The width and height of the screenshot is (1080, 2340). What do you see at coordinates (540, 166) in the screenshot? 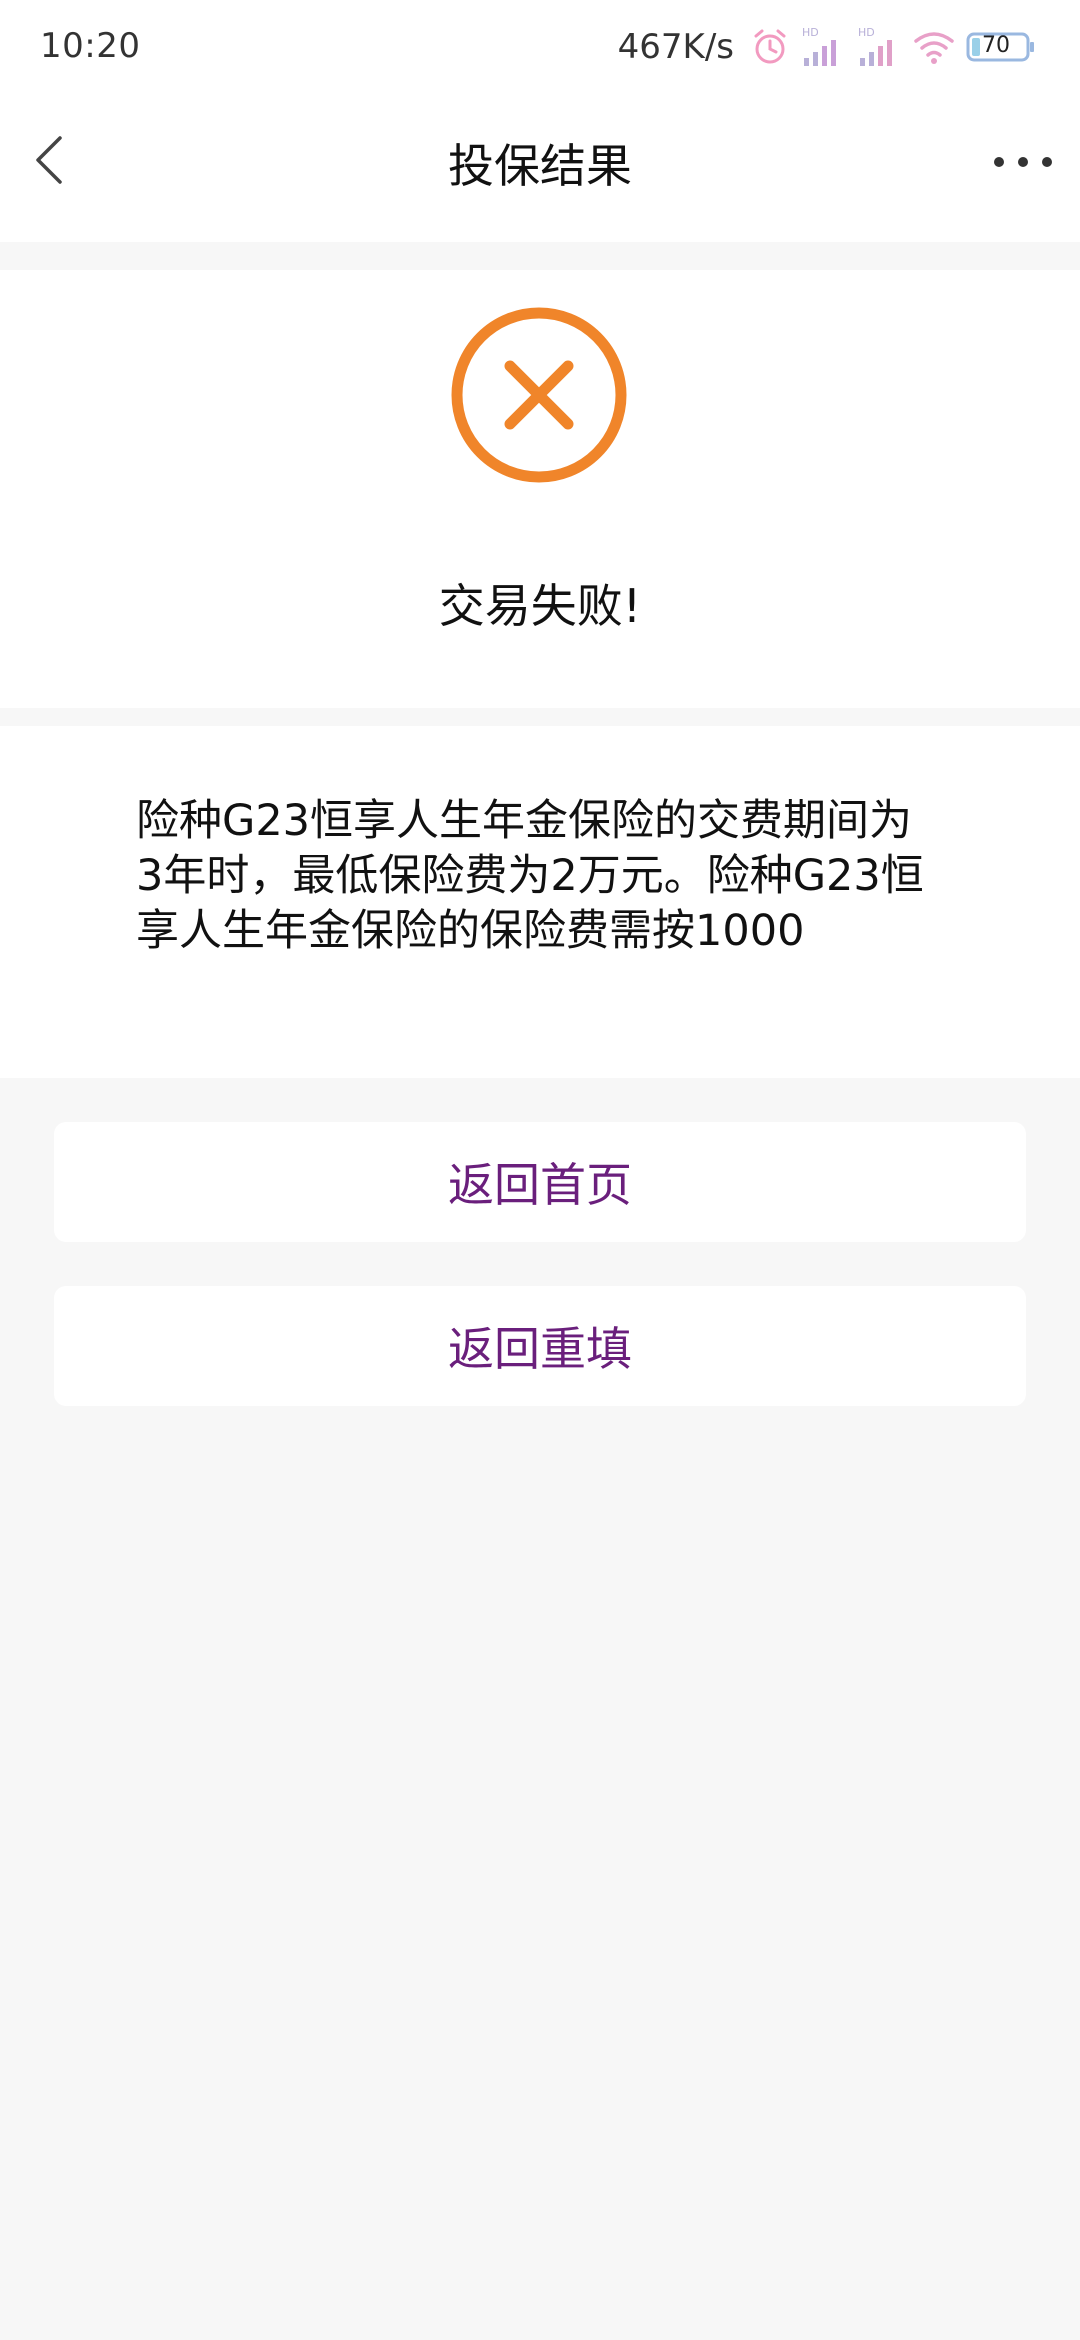
I see `page-title: 投保结果` at bounding box center [540, 166].